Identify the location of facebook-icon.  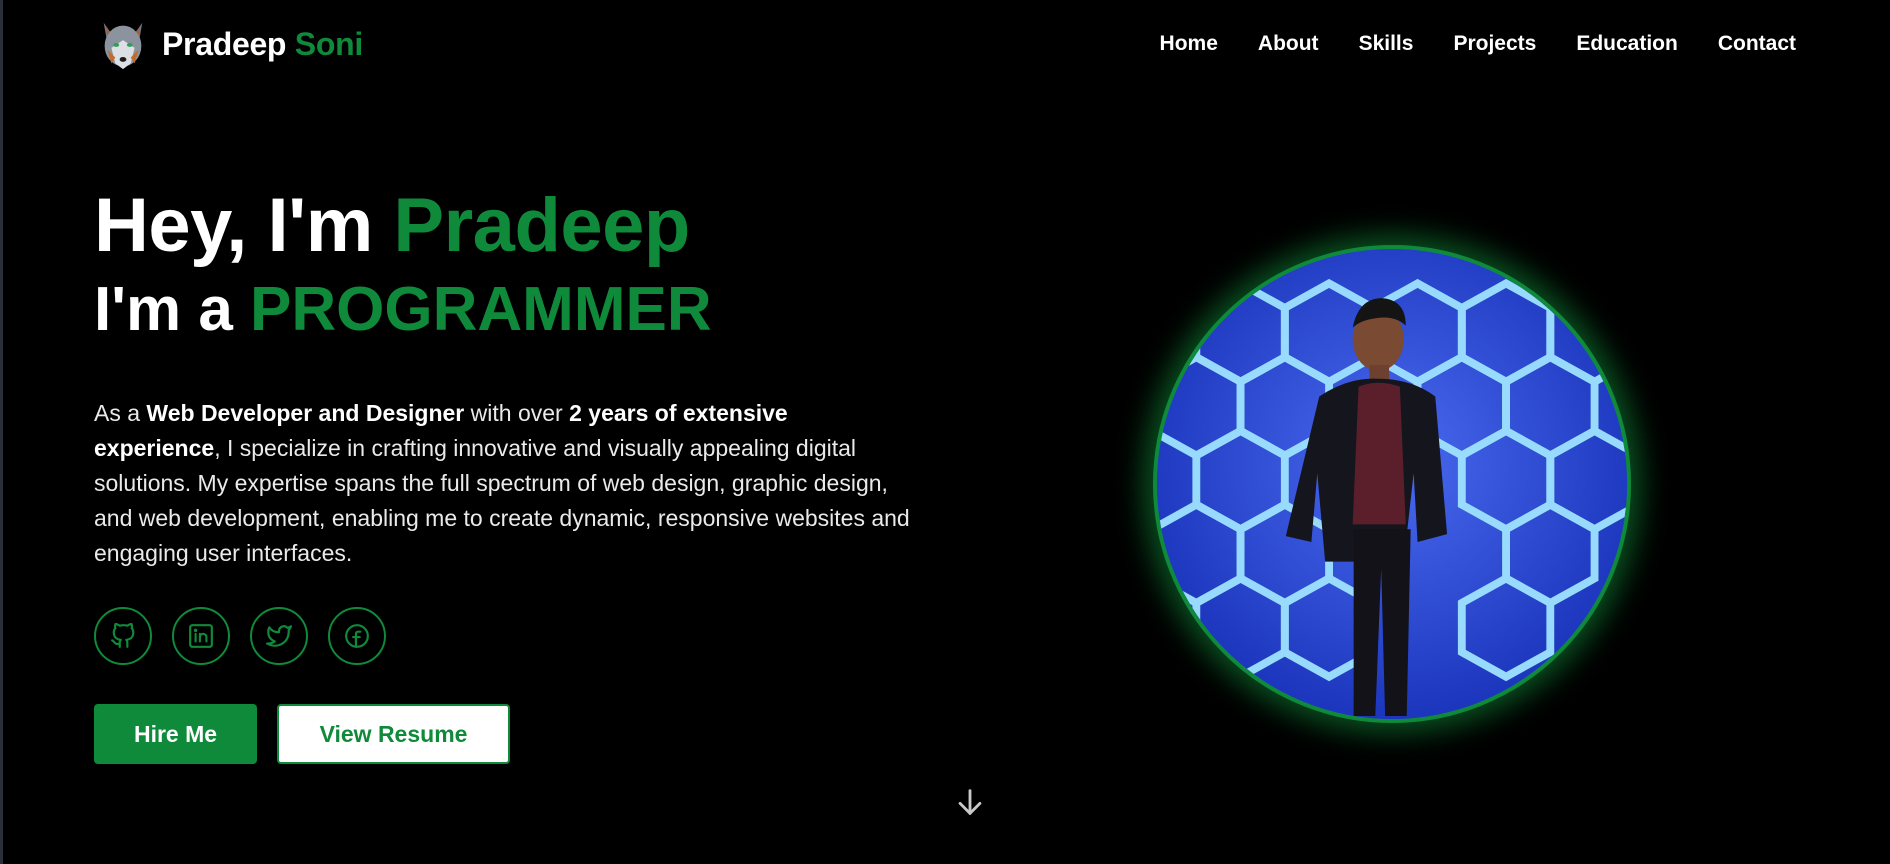
(357, 636).